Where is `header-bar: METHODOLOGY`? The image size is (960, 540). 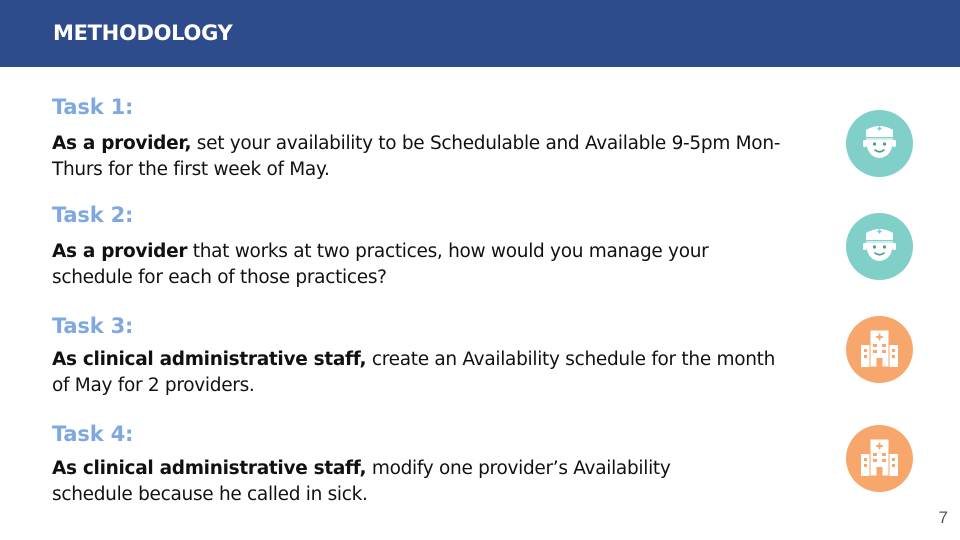
header-bar: METHODOLOGY is located at coordinates (480, 33).